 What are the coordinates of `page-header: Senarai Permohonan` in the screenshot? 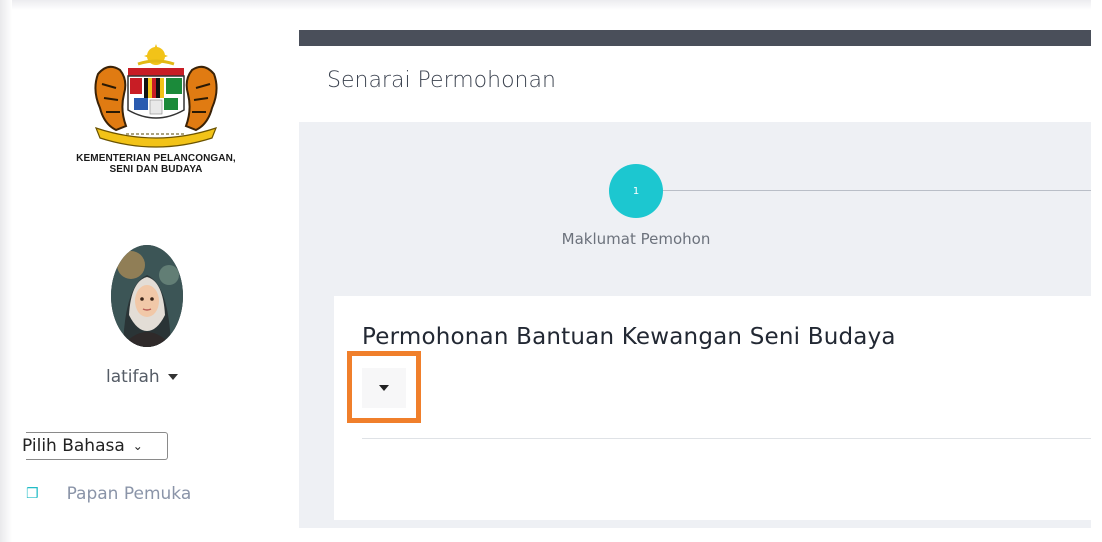 It's located at (695, 84).